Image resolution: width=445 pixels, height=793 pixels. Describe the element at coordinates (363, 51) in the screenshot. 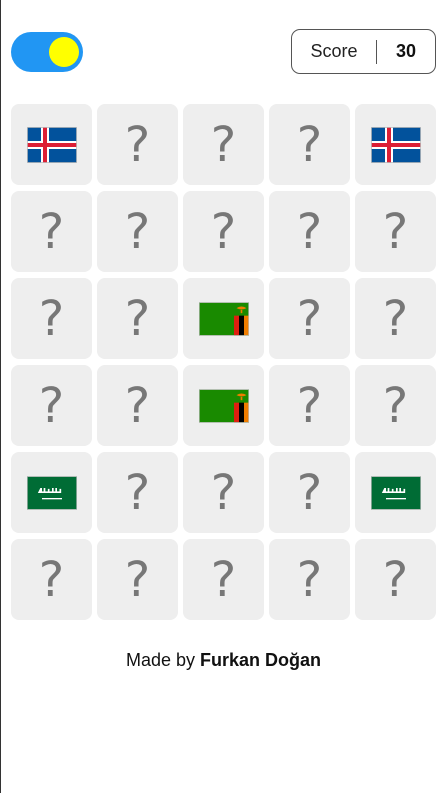

I see `score-box: Score 30` at that location.